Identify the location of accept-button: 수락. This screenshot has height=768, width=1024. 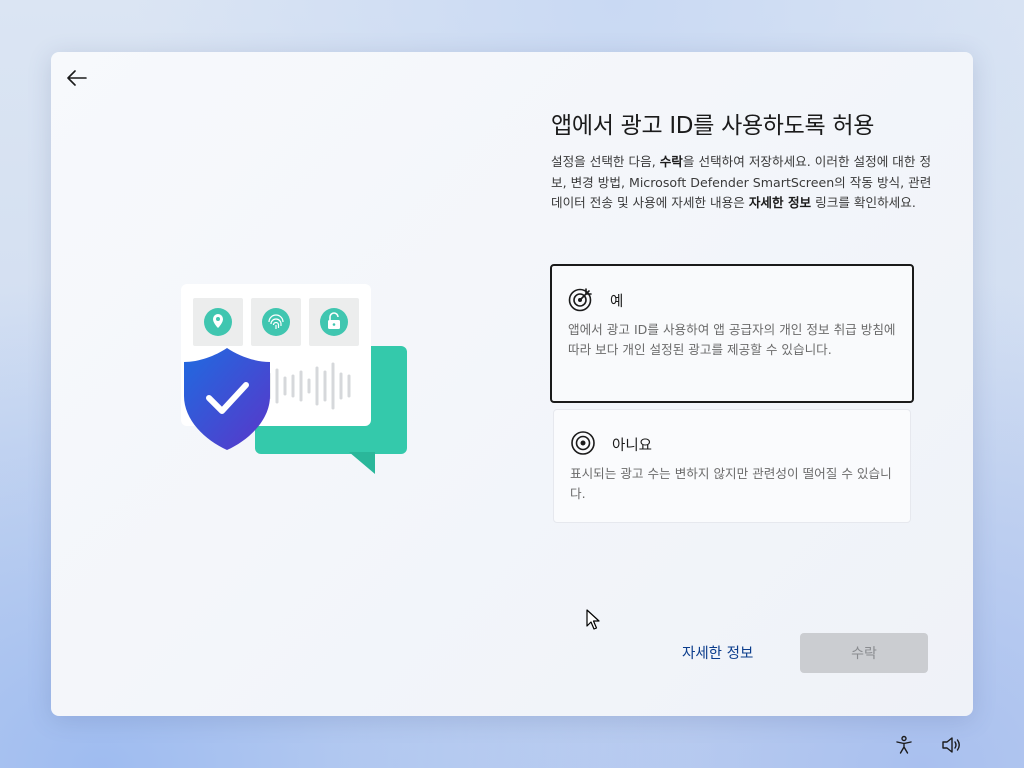
(864, 653).